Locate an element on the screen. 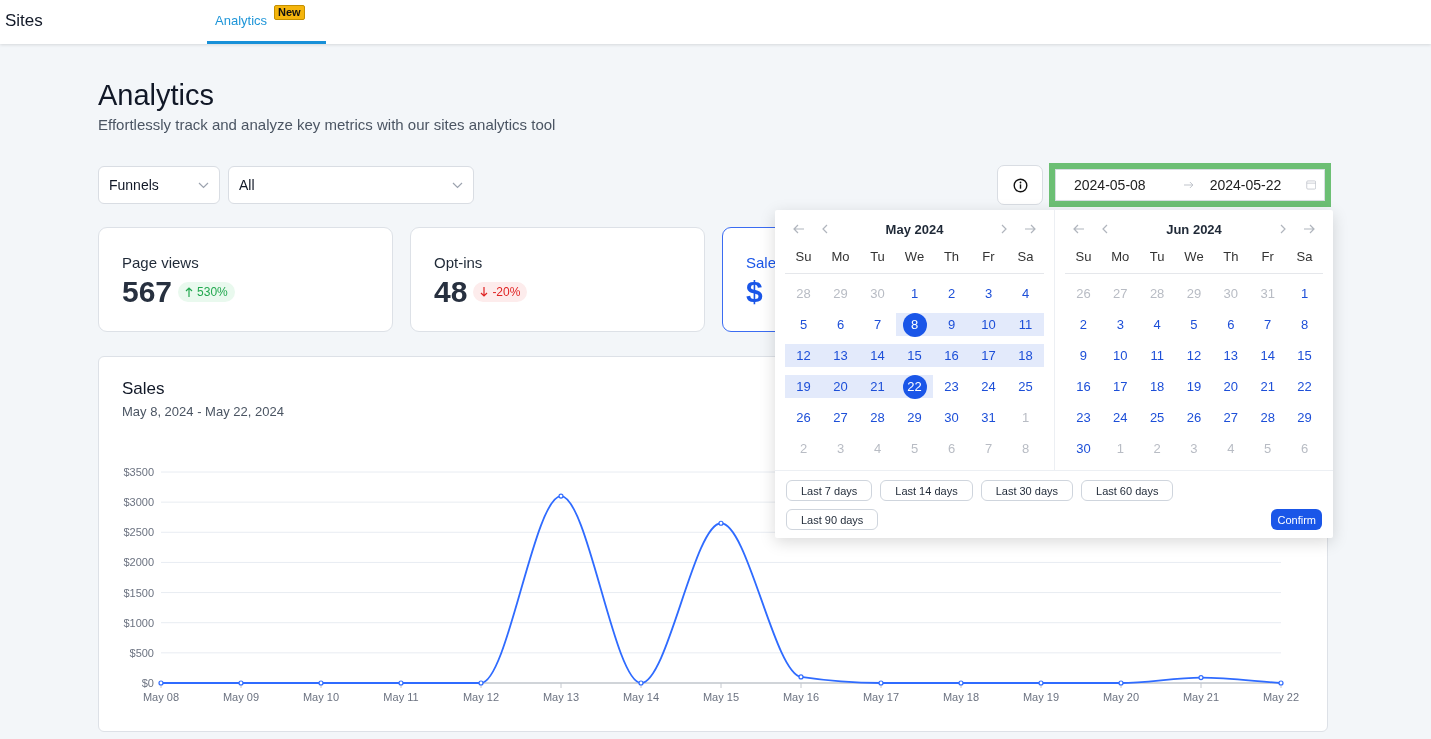  new-badge: New is located at coordinates (289, 12).